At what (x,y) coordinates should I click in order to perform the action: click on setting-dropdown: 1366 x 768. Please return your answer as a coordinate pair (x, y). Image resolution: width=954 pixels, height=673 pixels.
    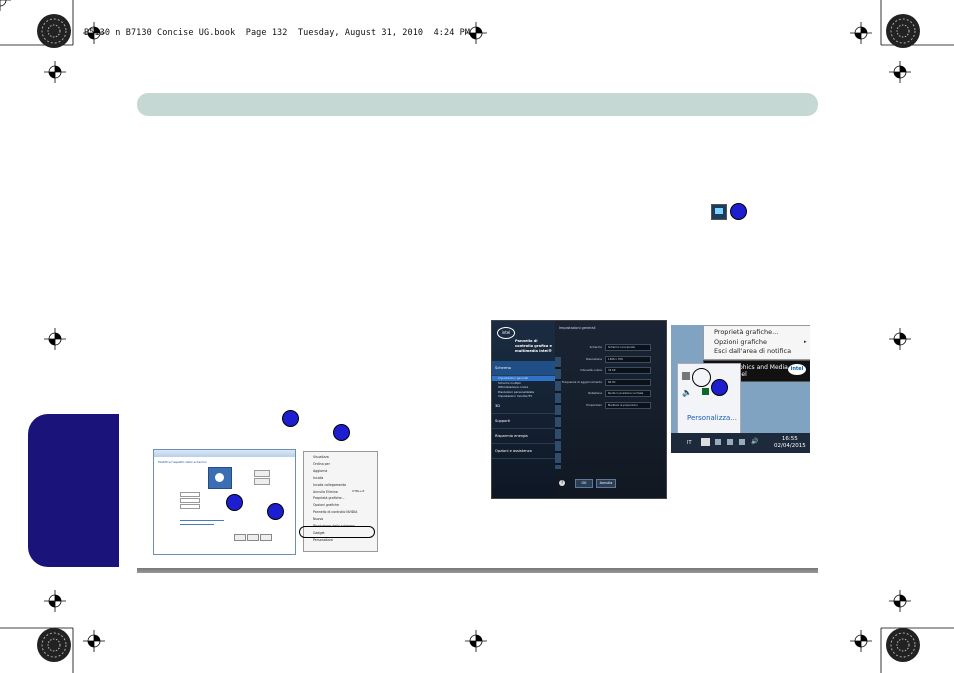
    Looking at the image, I should click on (628, 359).